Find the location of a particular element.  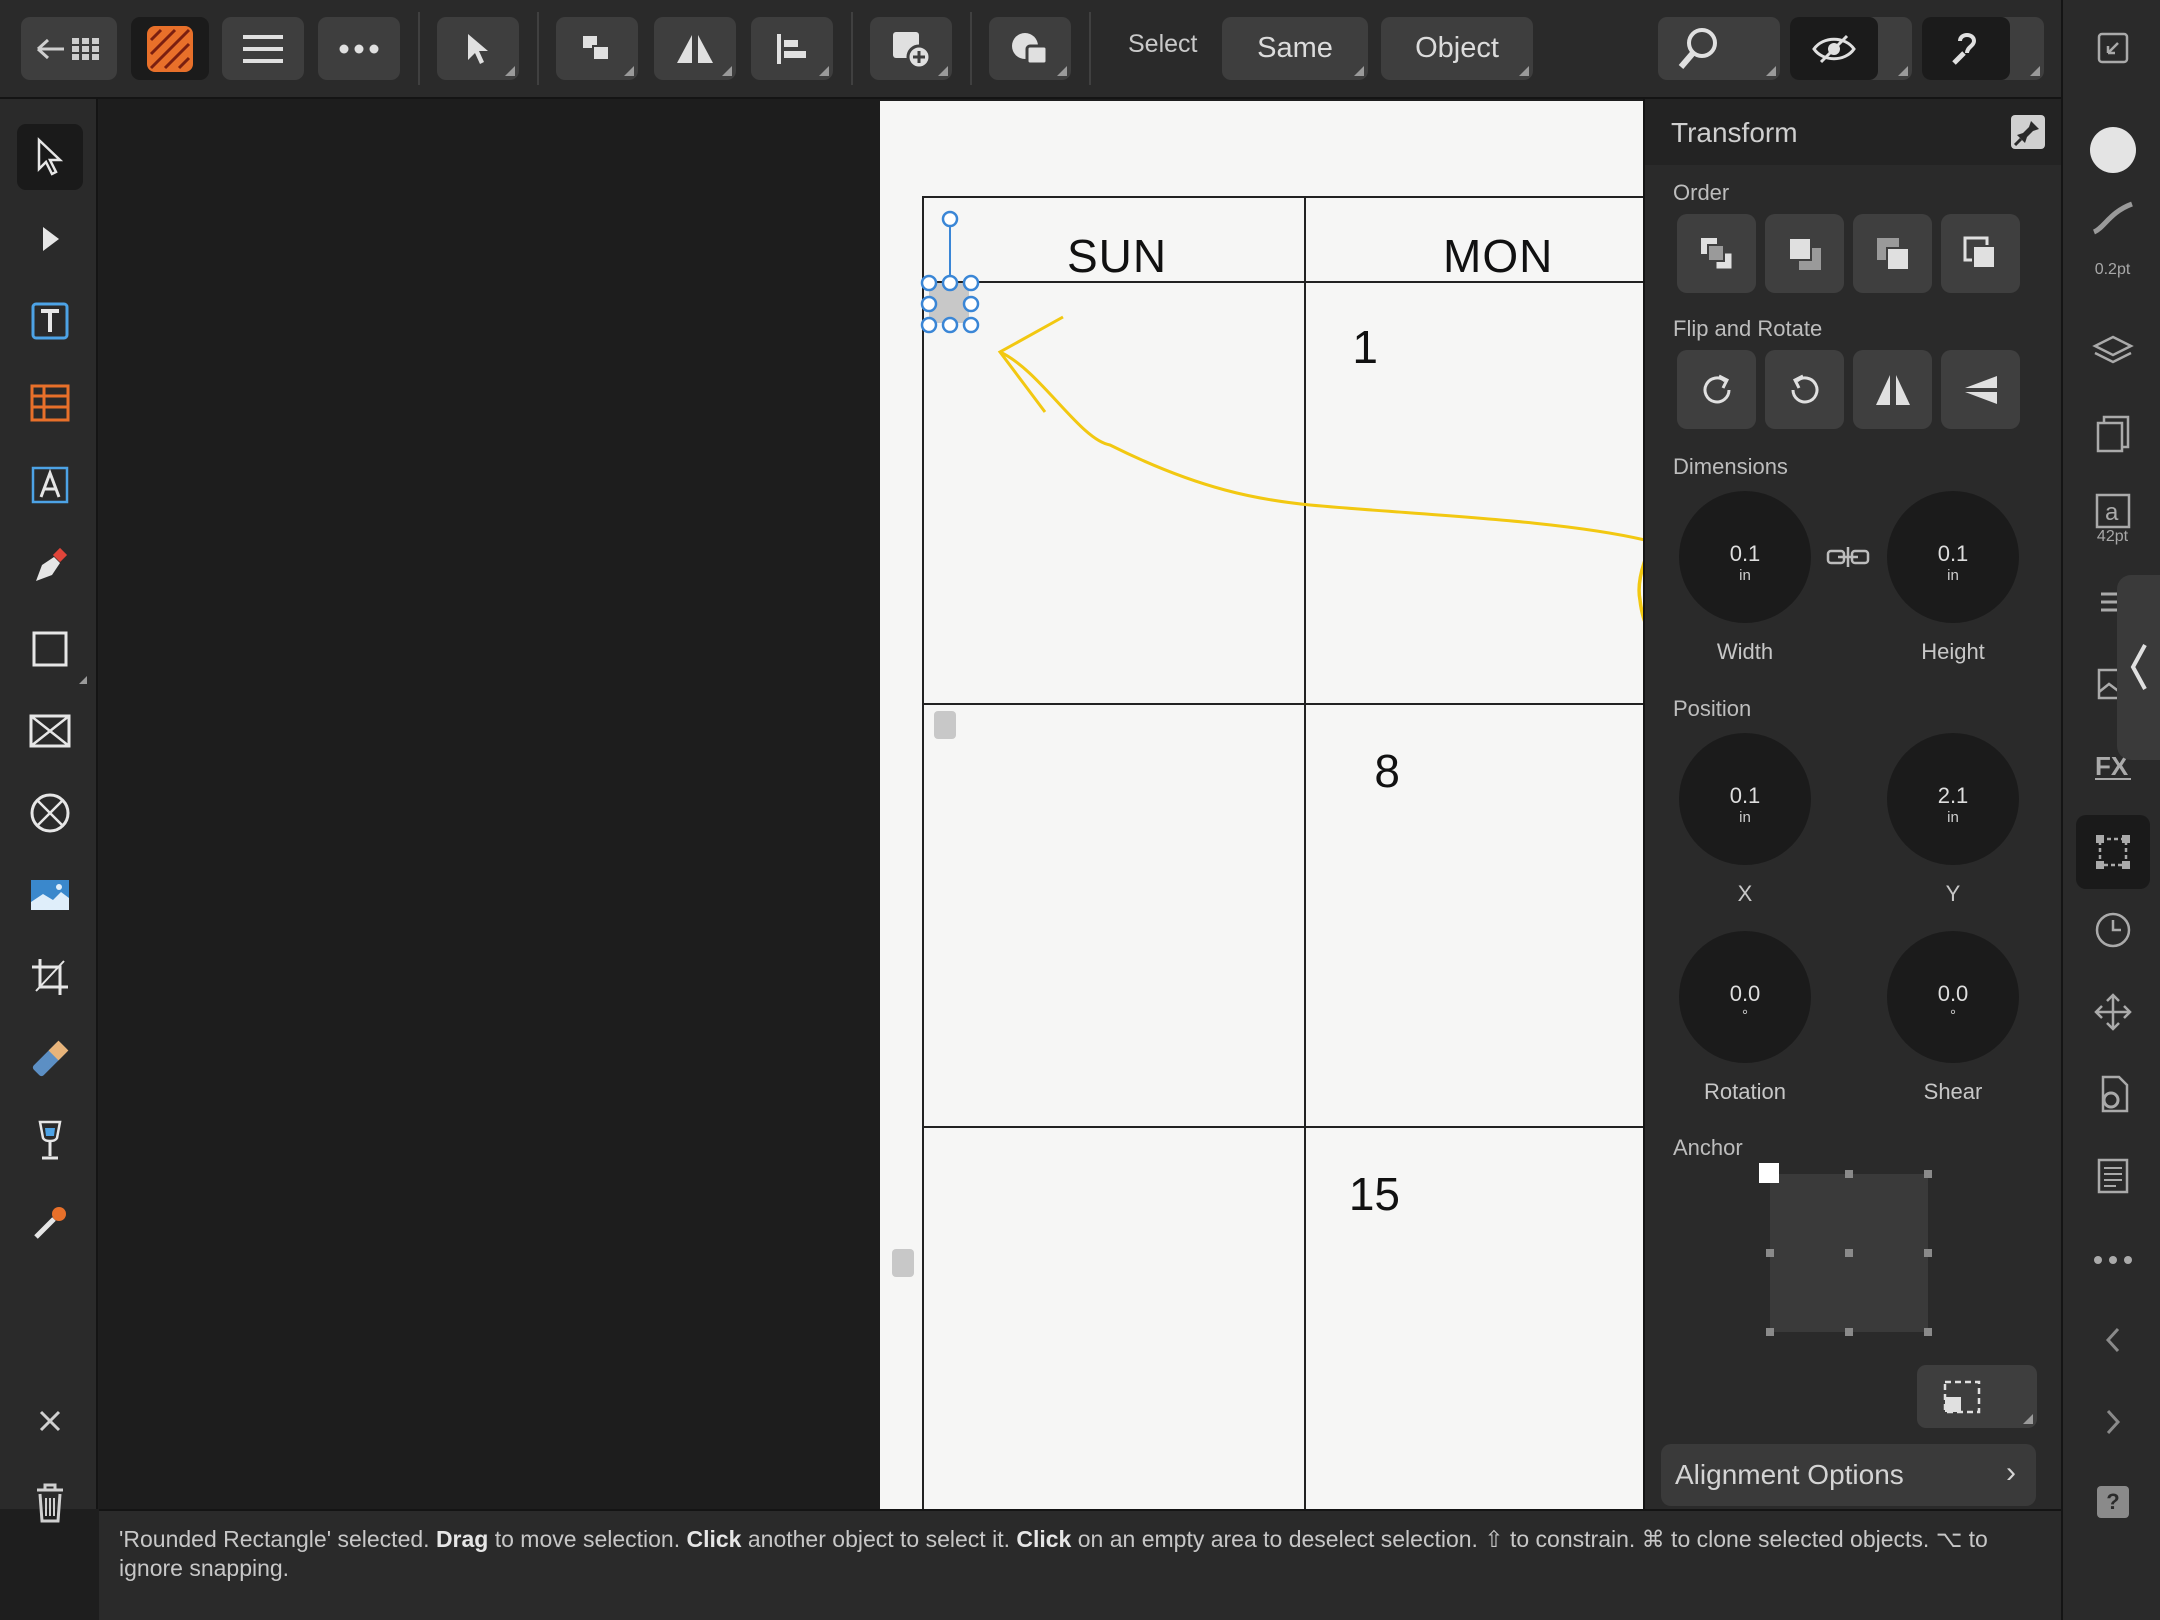

transform-origin-button is located at coordinates (1977, 1396).